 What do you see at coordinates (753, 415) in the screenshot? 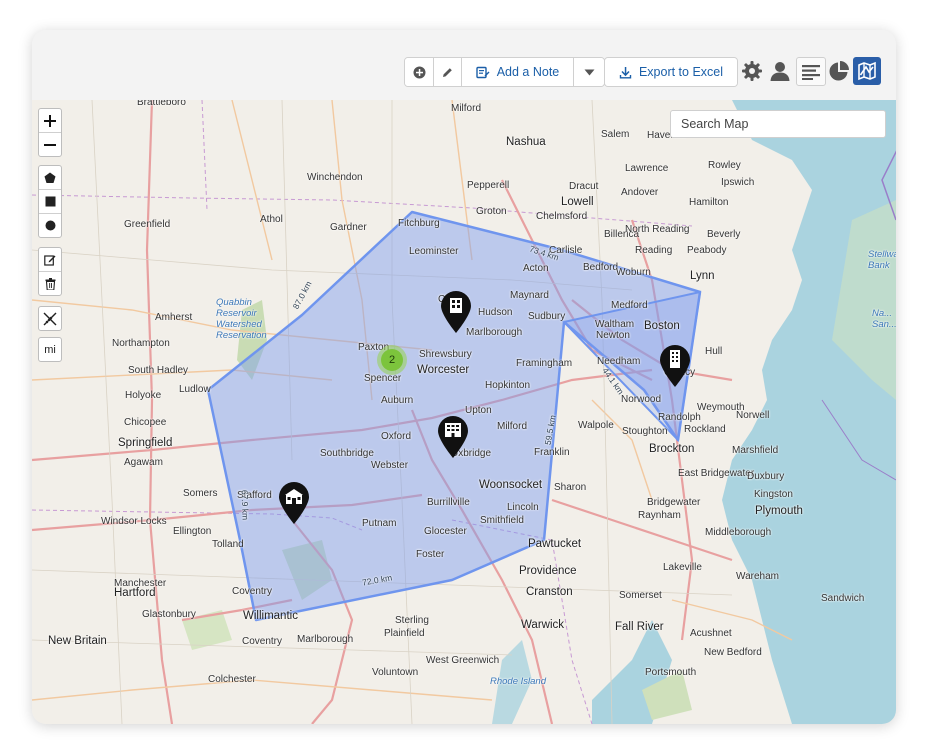
I see `place-label: Norwell` at bounding box center [753, 415].